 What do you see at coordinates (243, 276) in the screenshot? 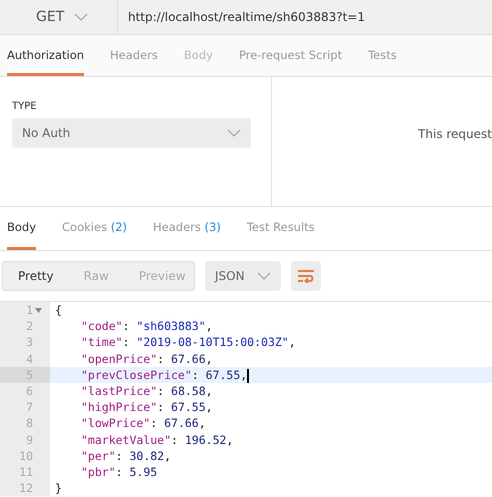
I see `format-dropdown: JSON` at bounding box center [243, 276].